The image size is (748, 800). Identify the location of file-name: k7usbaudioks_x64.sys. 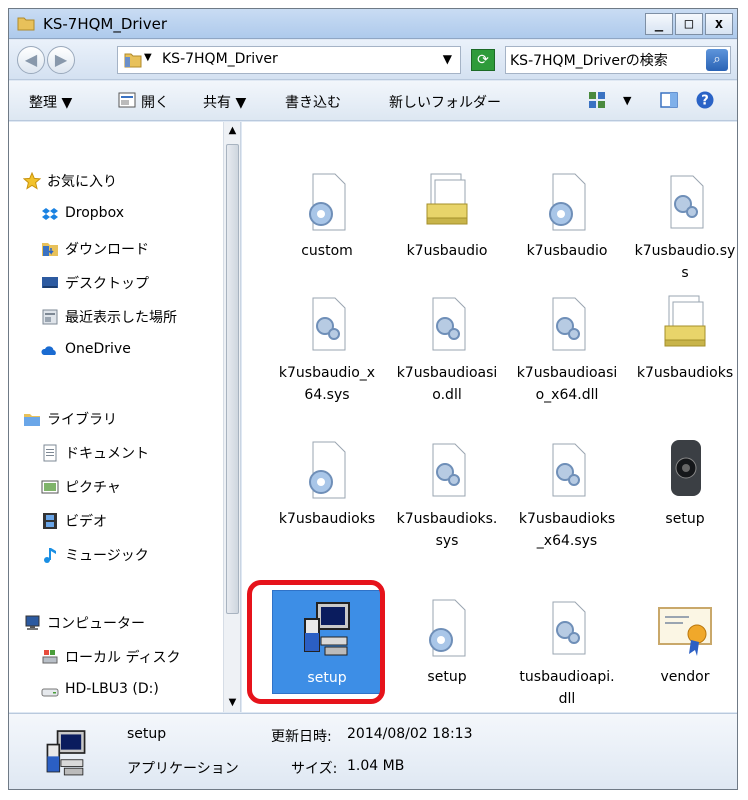
(567, 530).